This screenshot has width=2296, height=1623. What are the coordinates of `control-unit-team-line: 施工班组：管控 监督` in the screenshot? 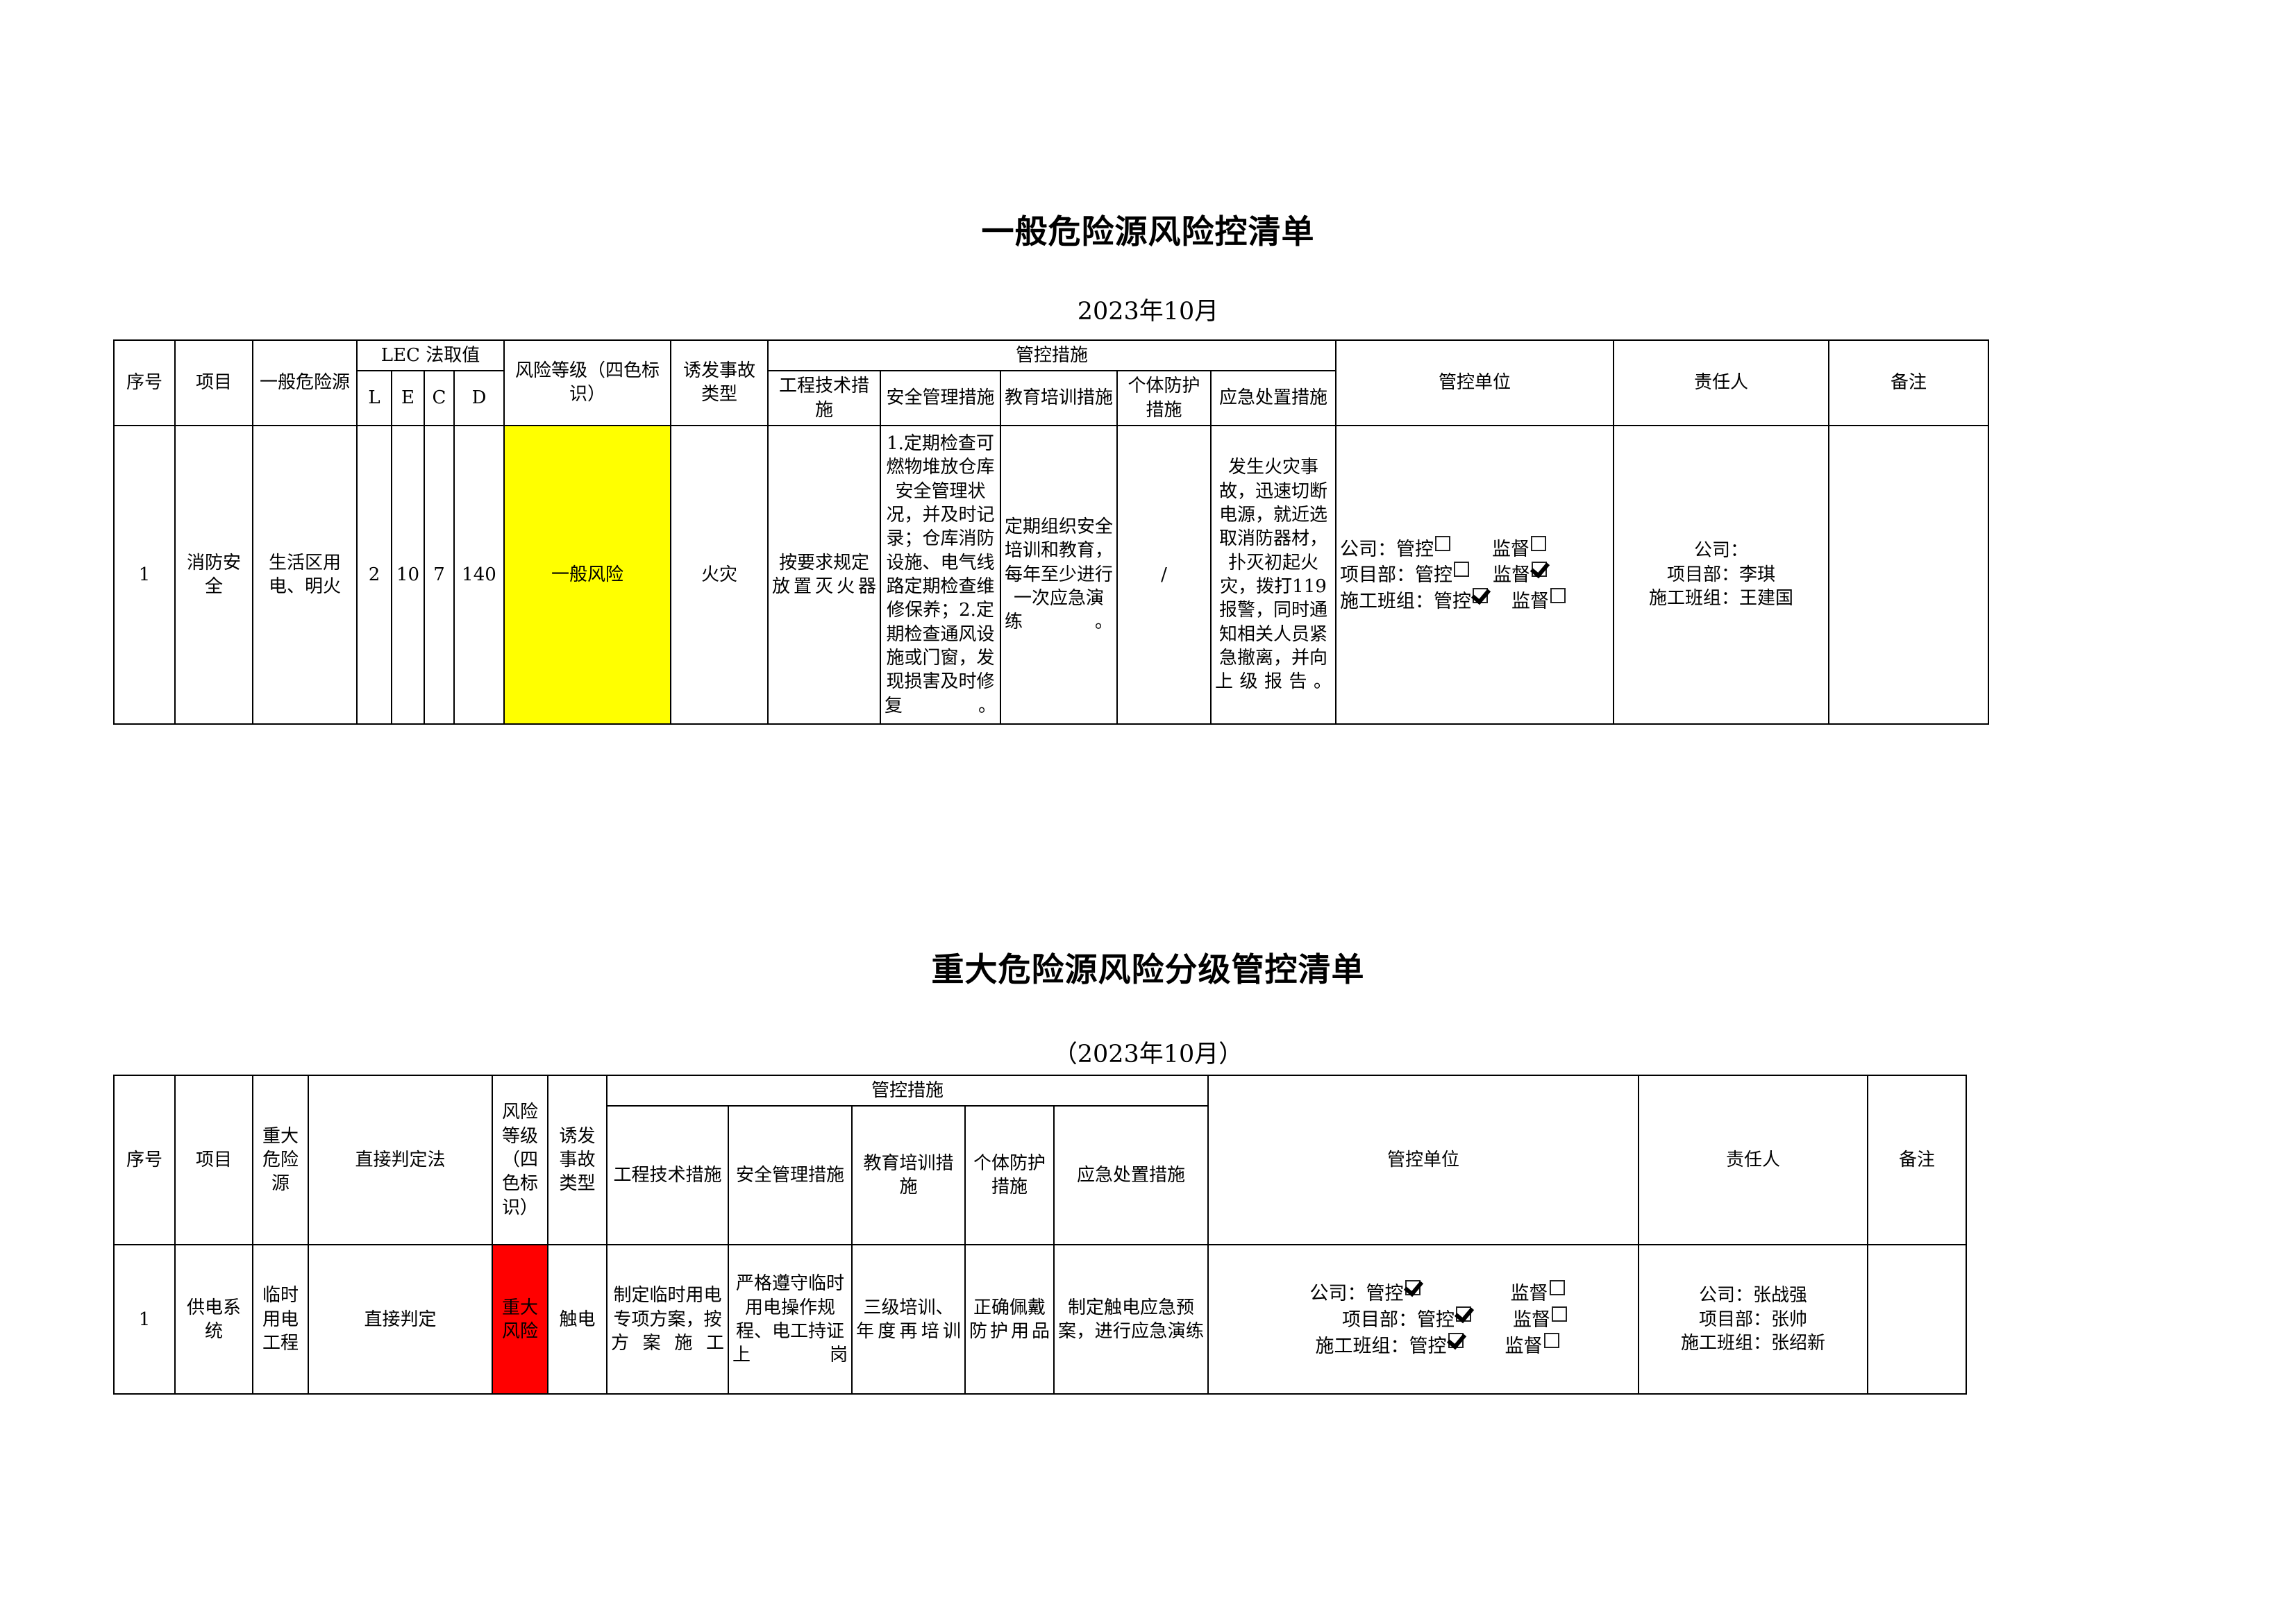 It's located at (1474, 600).